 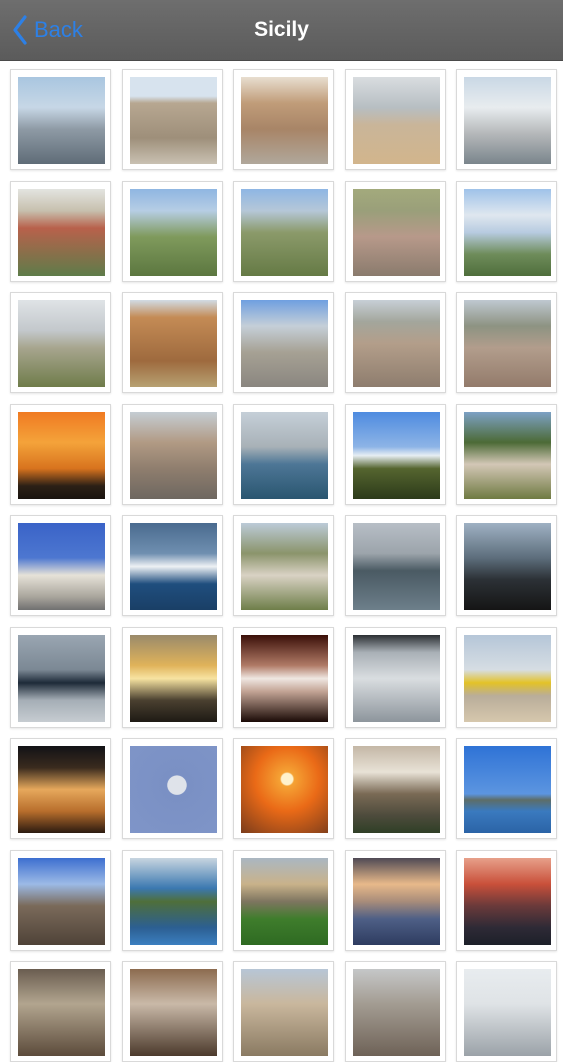 I want to click on photo-thumbnail-brick-church, so click(x=172, y=342).